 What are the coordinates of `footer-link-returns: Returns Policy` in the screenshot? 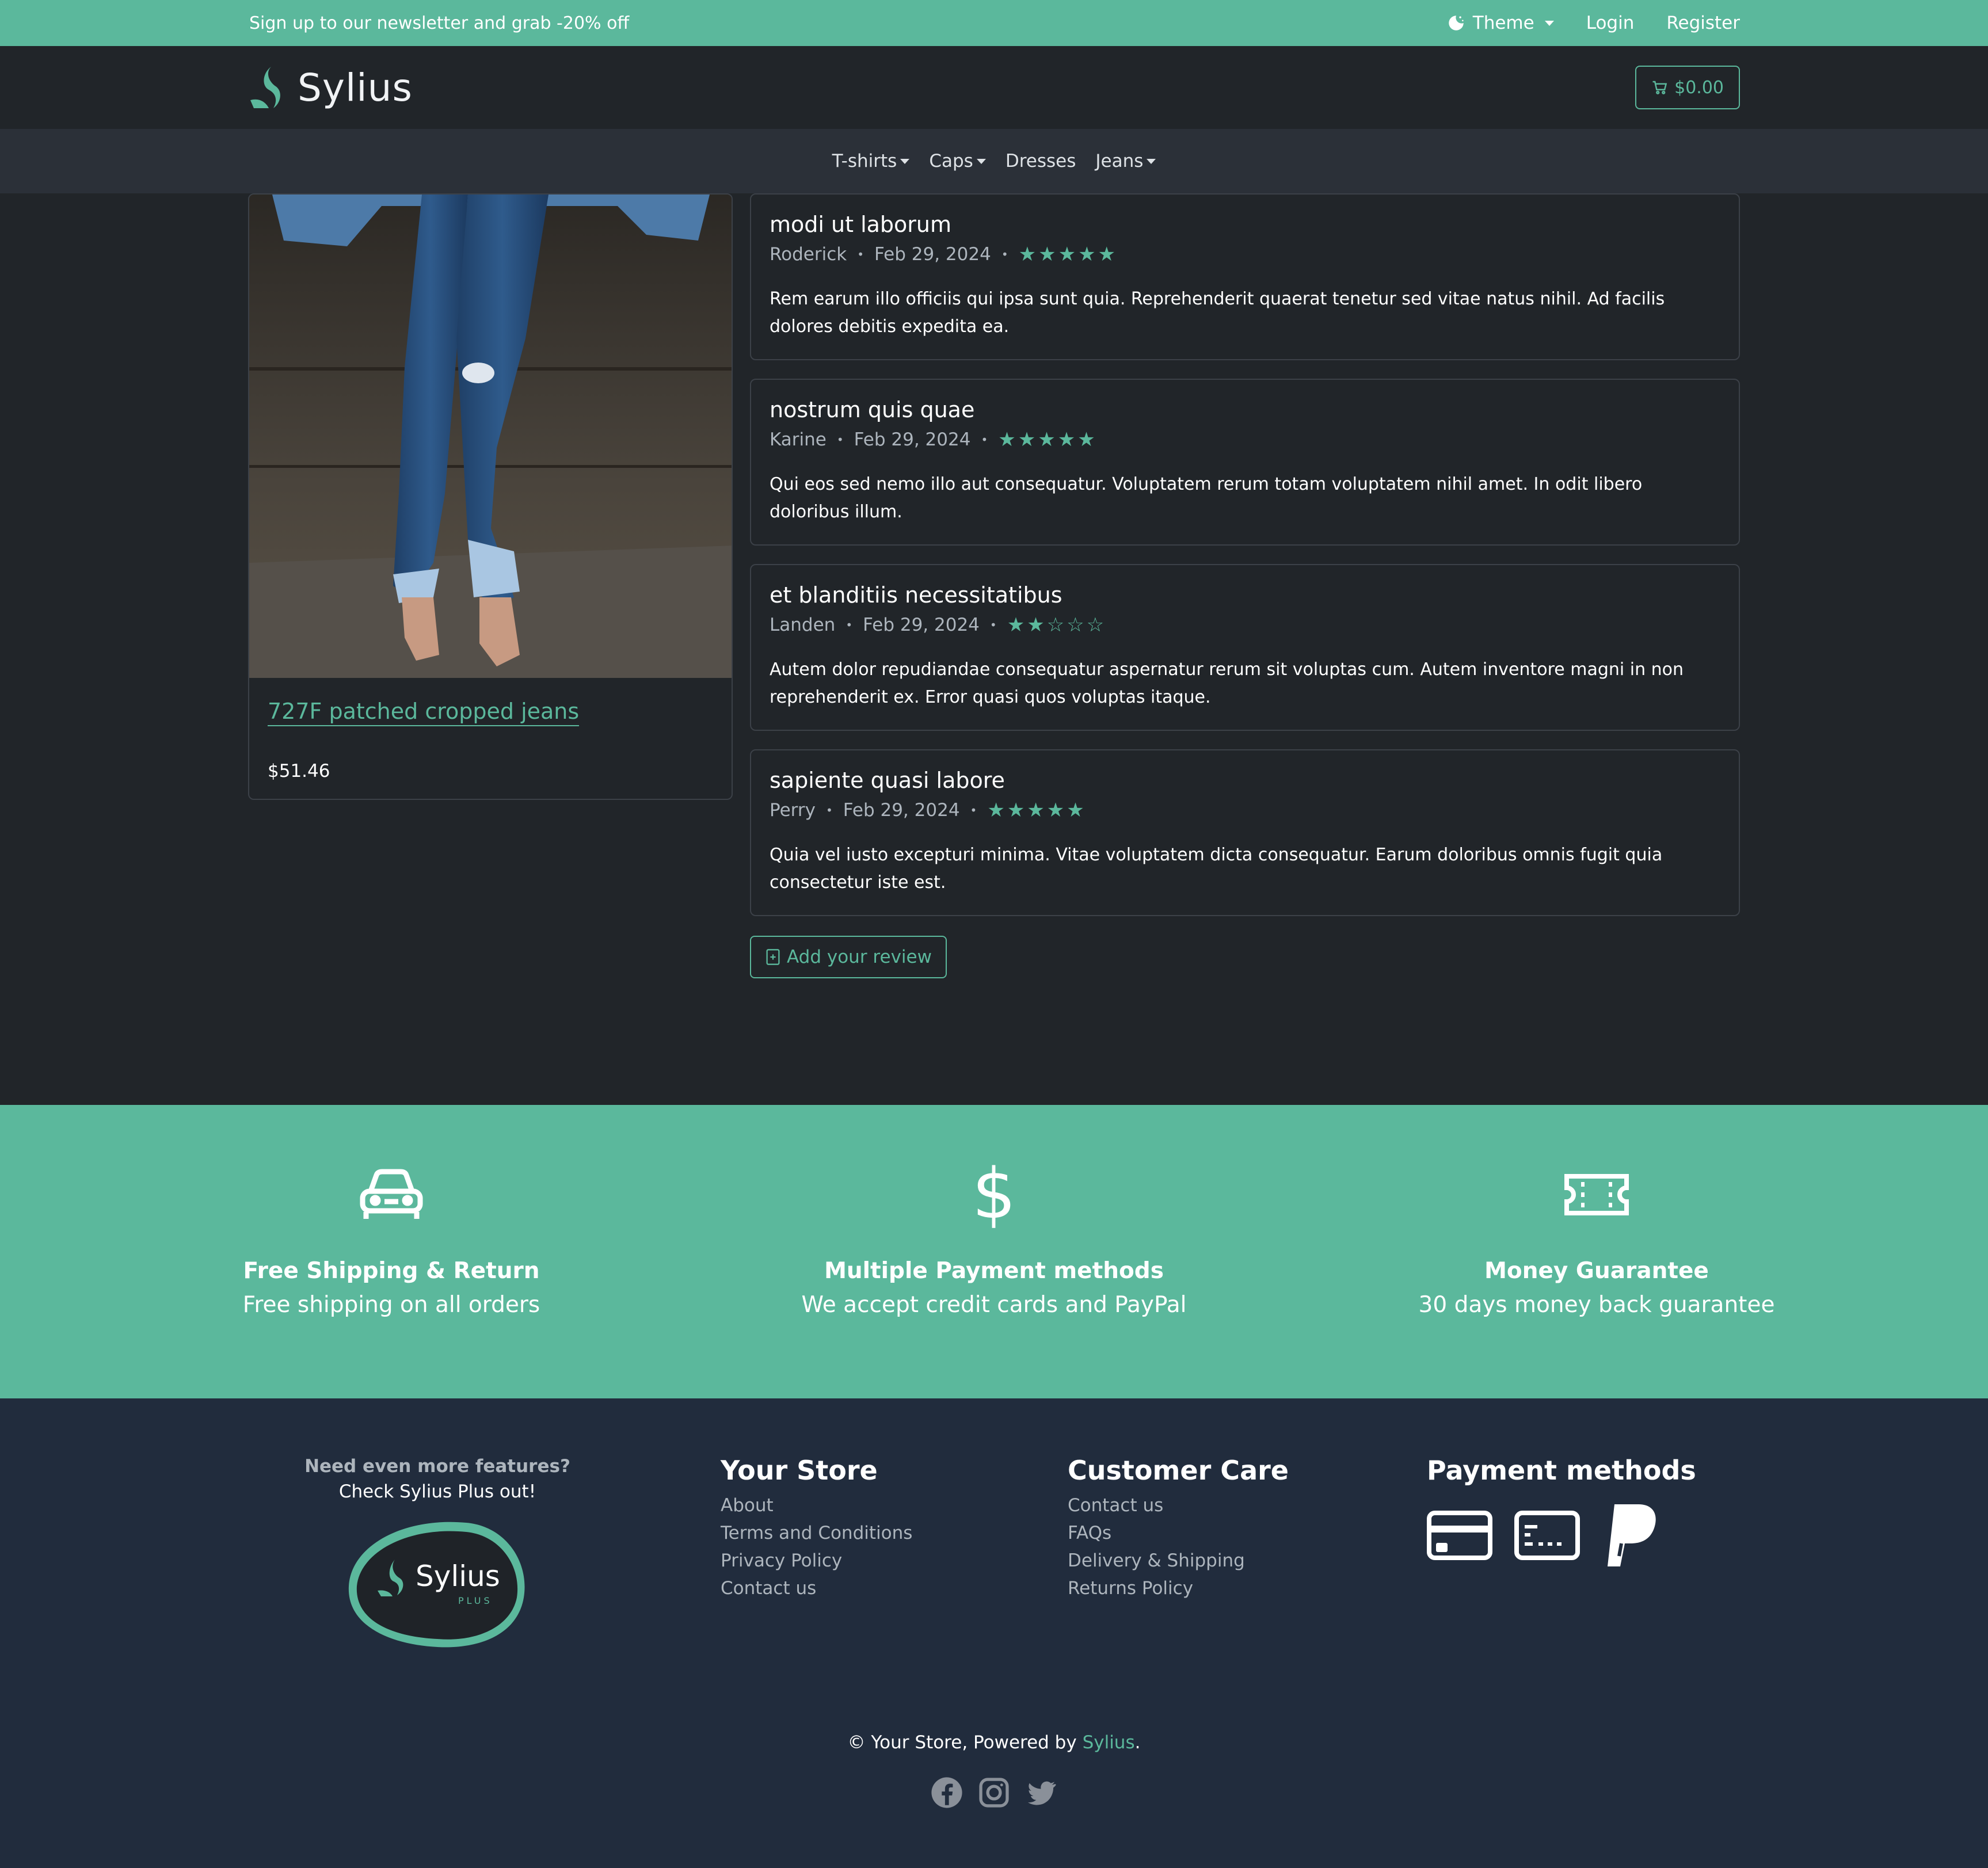 It's located at (1178, 1588).